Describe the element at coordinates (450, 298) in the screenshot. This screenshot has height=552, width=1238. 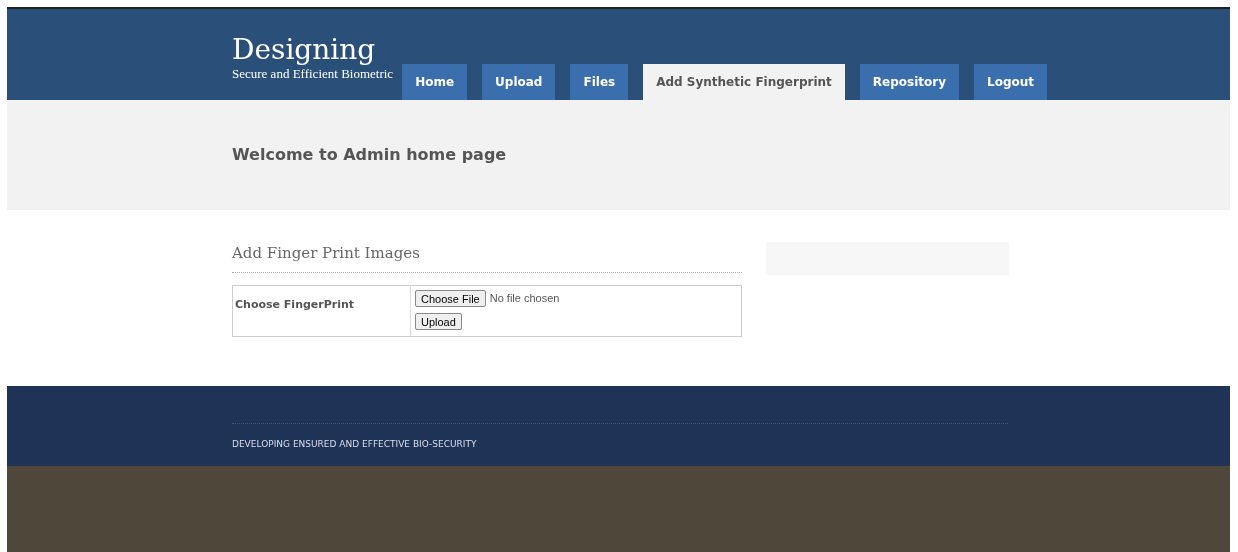
I see `choose-file-button: Choose File` at that location.